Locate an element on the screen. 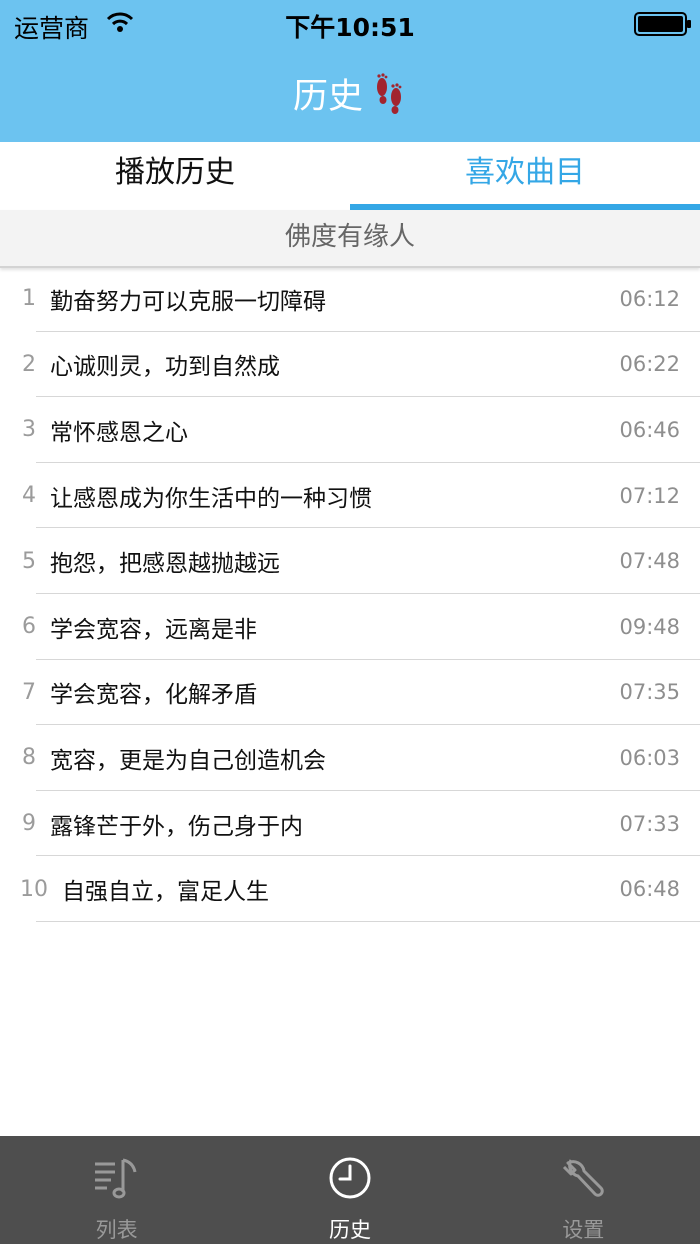 The image size is (700, 1244). status-bar: 运营商 下午10:51 is located at coordinates (350, 24).